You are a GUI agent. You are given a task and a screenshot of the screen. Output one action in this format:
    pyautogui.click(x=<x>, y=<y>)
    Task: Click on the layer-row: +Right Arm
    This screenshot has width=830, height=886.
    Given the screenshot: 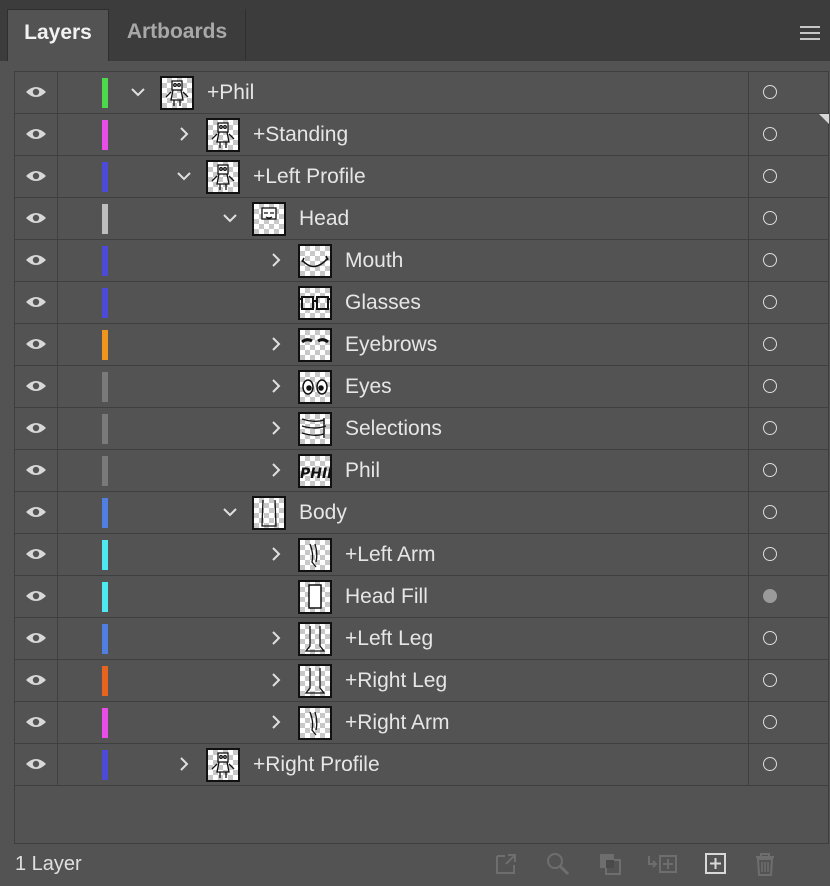 What is the action you would take?
    pyautogui.click(x=421, y=723)
    